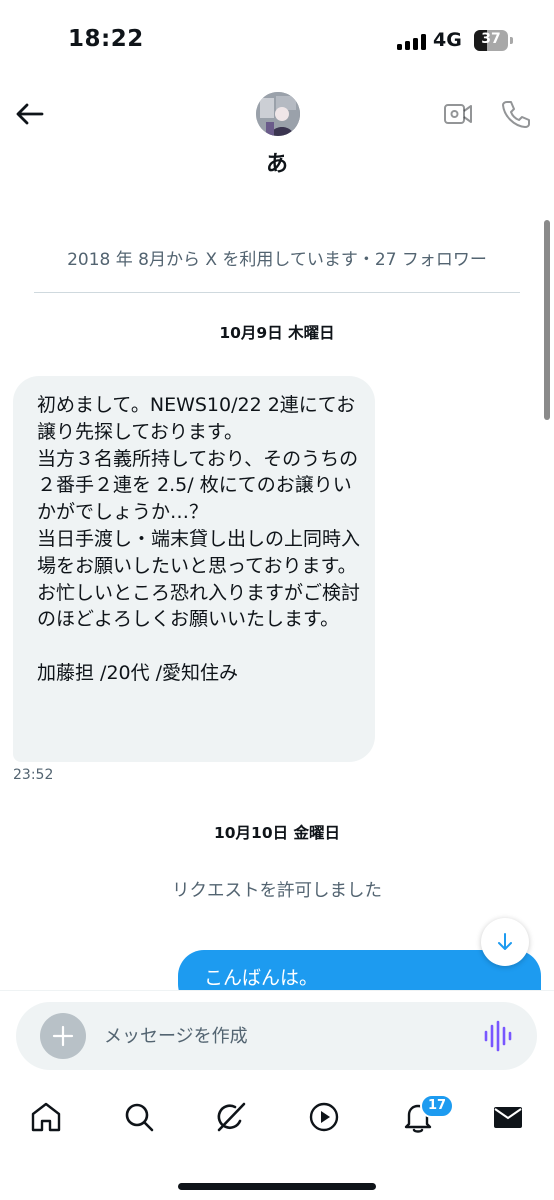 This screenshot has width=554, height=1200. Describe the element at coordinates (277, 1140) in the screenshot. I see `bottom-nav` at that location.